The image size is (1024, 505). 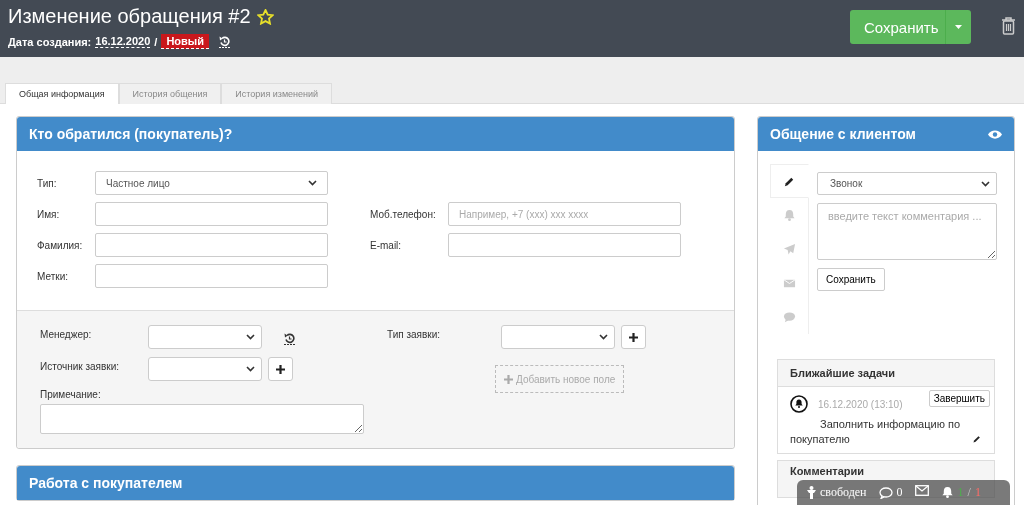 What do you see at coordinates (811, 492) in the screenshot?
I see `person-icon` at bounding box center [811, 492].